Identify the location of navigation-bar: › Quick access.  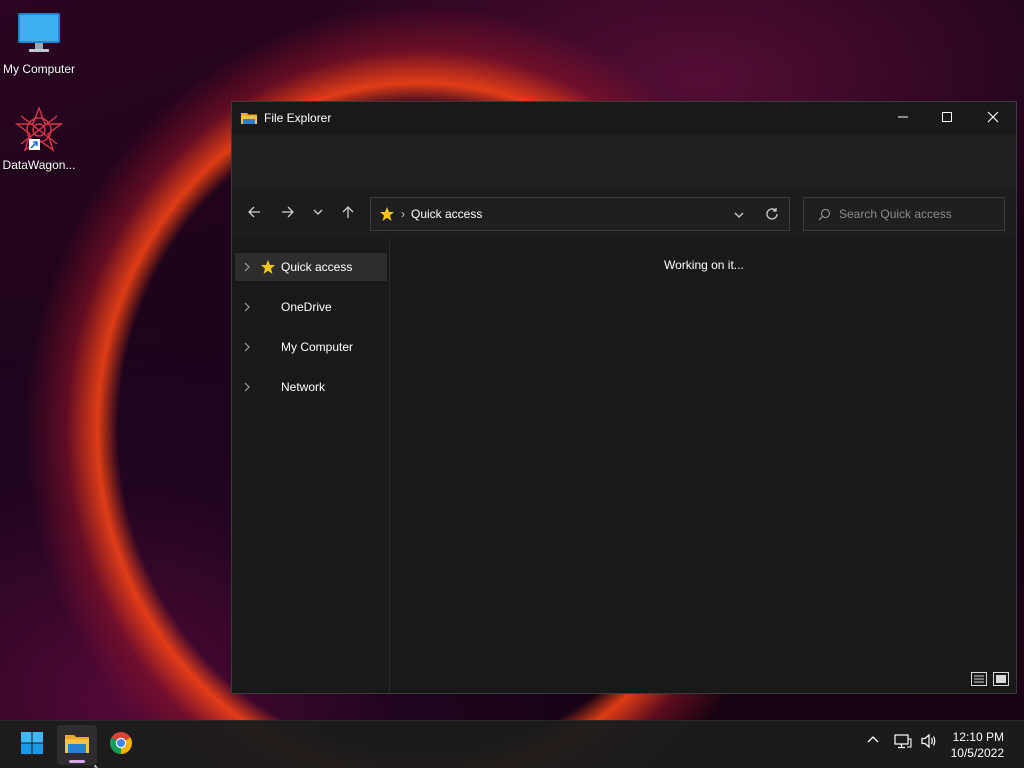
(624, 214).